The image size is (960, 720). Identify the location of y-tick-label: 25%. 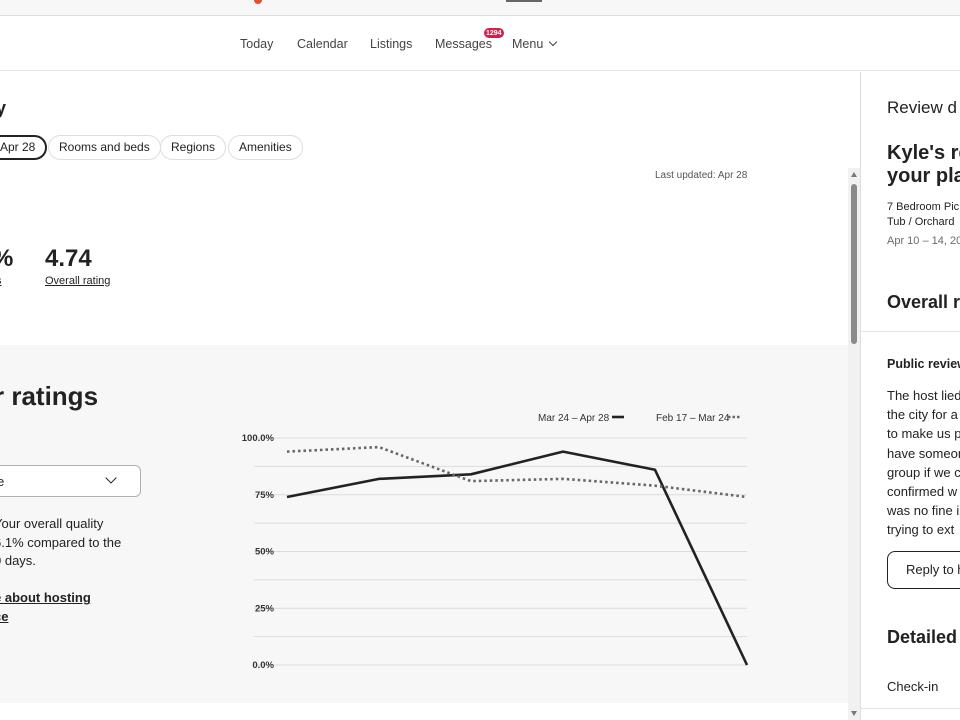
(265, 608).